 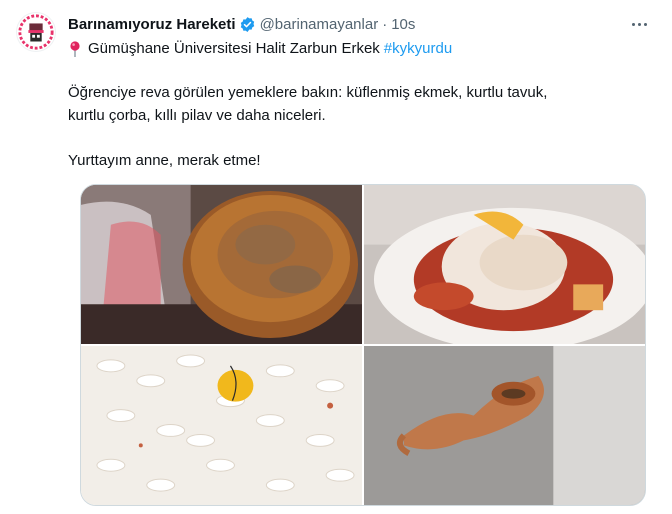 What do you see at coordinates (504, 425) in the screenshot?
I see `soup-spoon-photo` at bounding box center [504, 425].